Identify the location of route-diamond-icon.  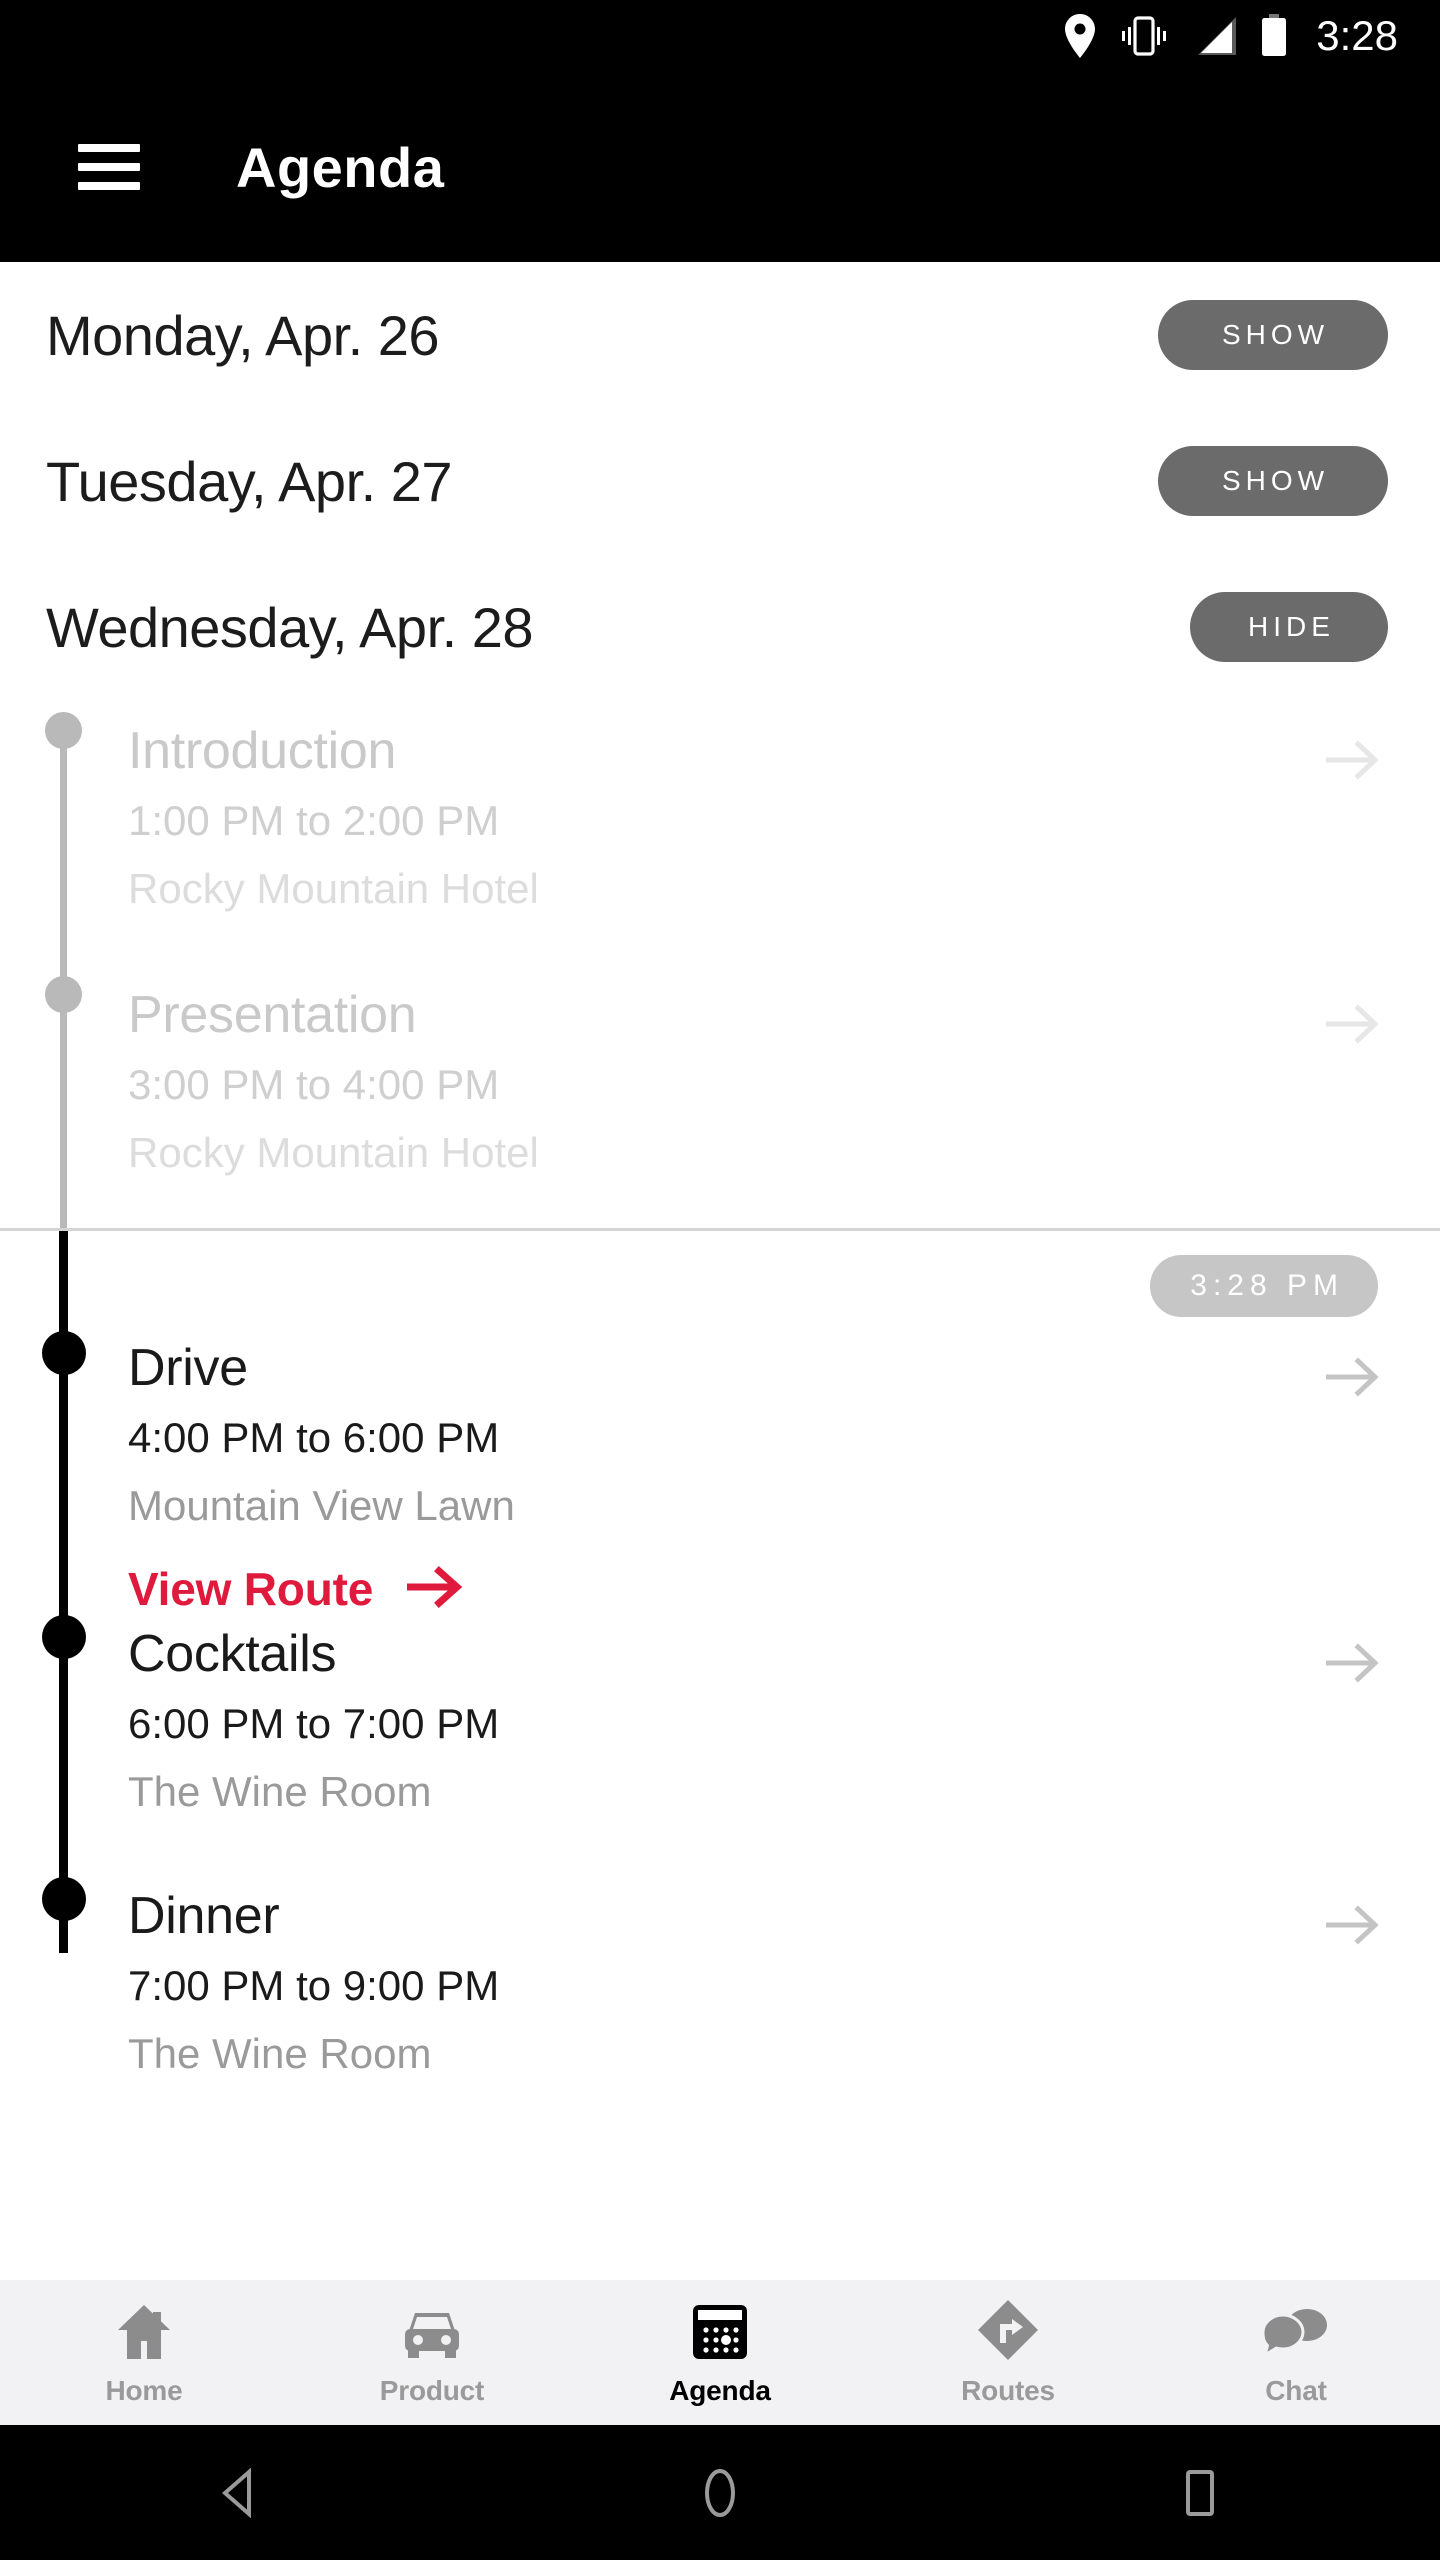
(1008, 2330).